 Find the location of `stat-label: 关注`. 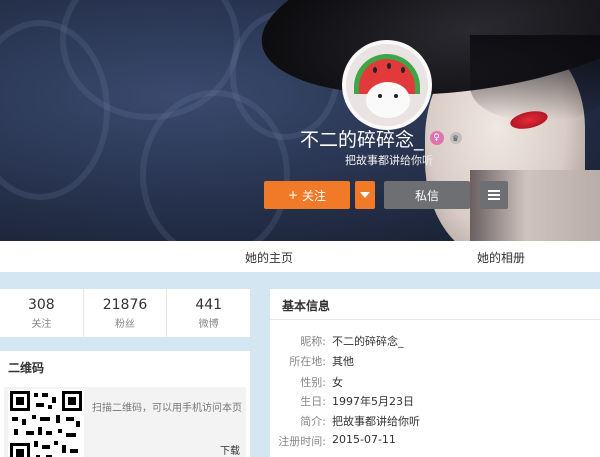

stat-label: 关注 is located at coordinates (41, 324).